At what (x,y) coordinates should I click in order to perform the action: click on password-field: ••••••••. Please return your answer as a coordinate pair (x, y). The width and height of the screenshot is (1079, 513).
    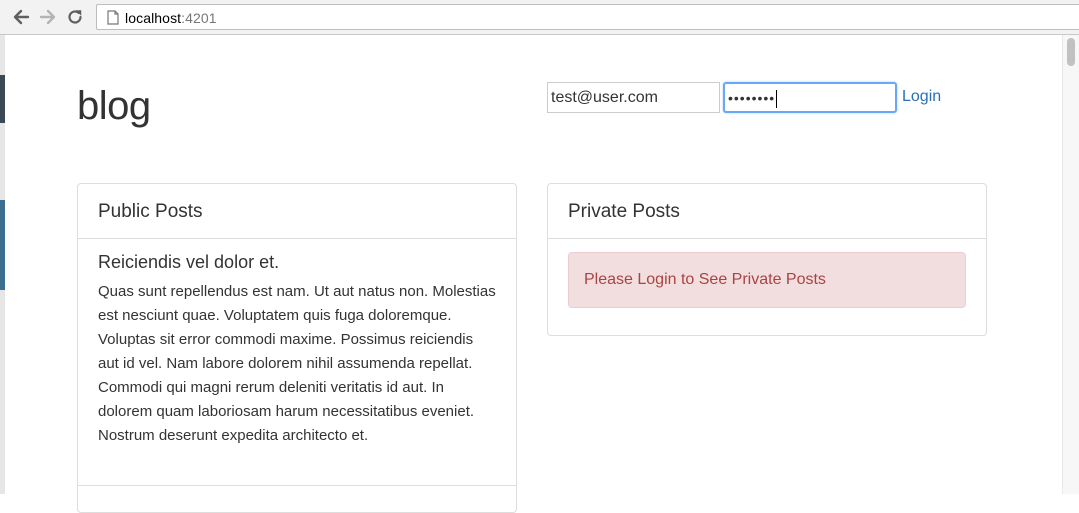
    Looking at the image, I should click on (810, 97).